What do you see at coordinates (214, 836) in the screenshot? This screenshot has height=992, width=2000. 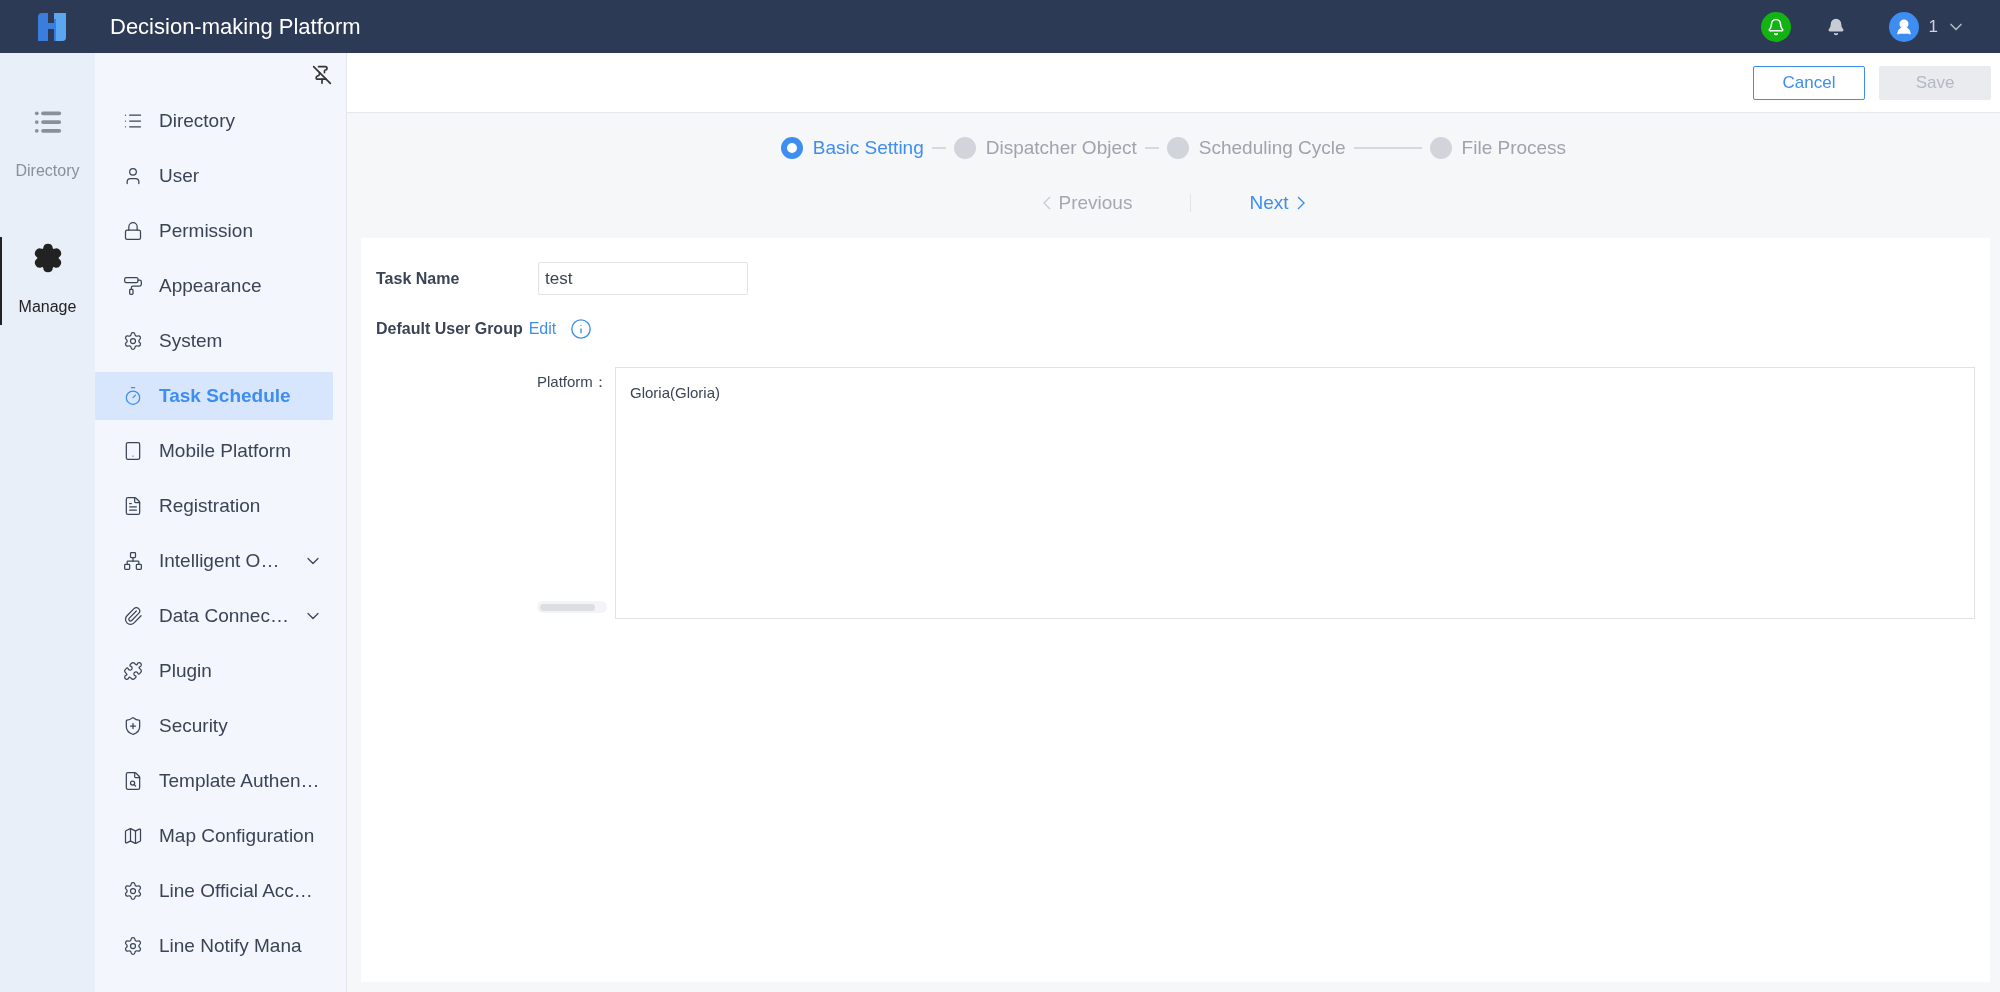 I see `sidebar-item: Map Configuration` at bounding box center [214, 836].